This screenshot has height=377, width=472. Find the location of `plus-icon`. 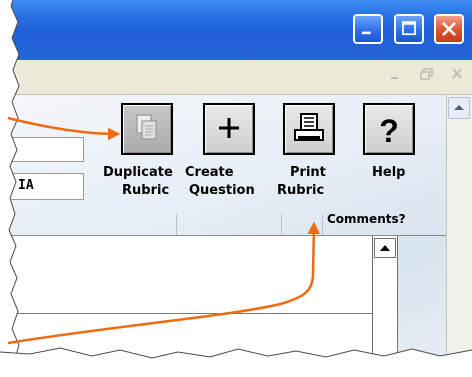

plus-icon is located at coordinates (229, 128).